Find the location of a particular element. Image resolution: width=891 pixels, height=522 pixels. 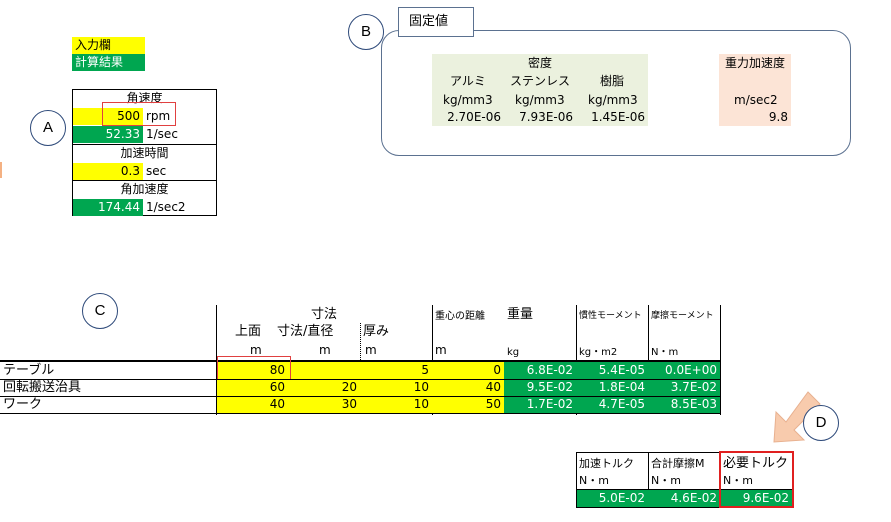

row-weight: 6.8E-02 is located at coordinates (549, 370).